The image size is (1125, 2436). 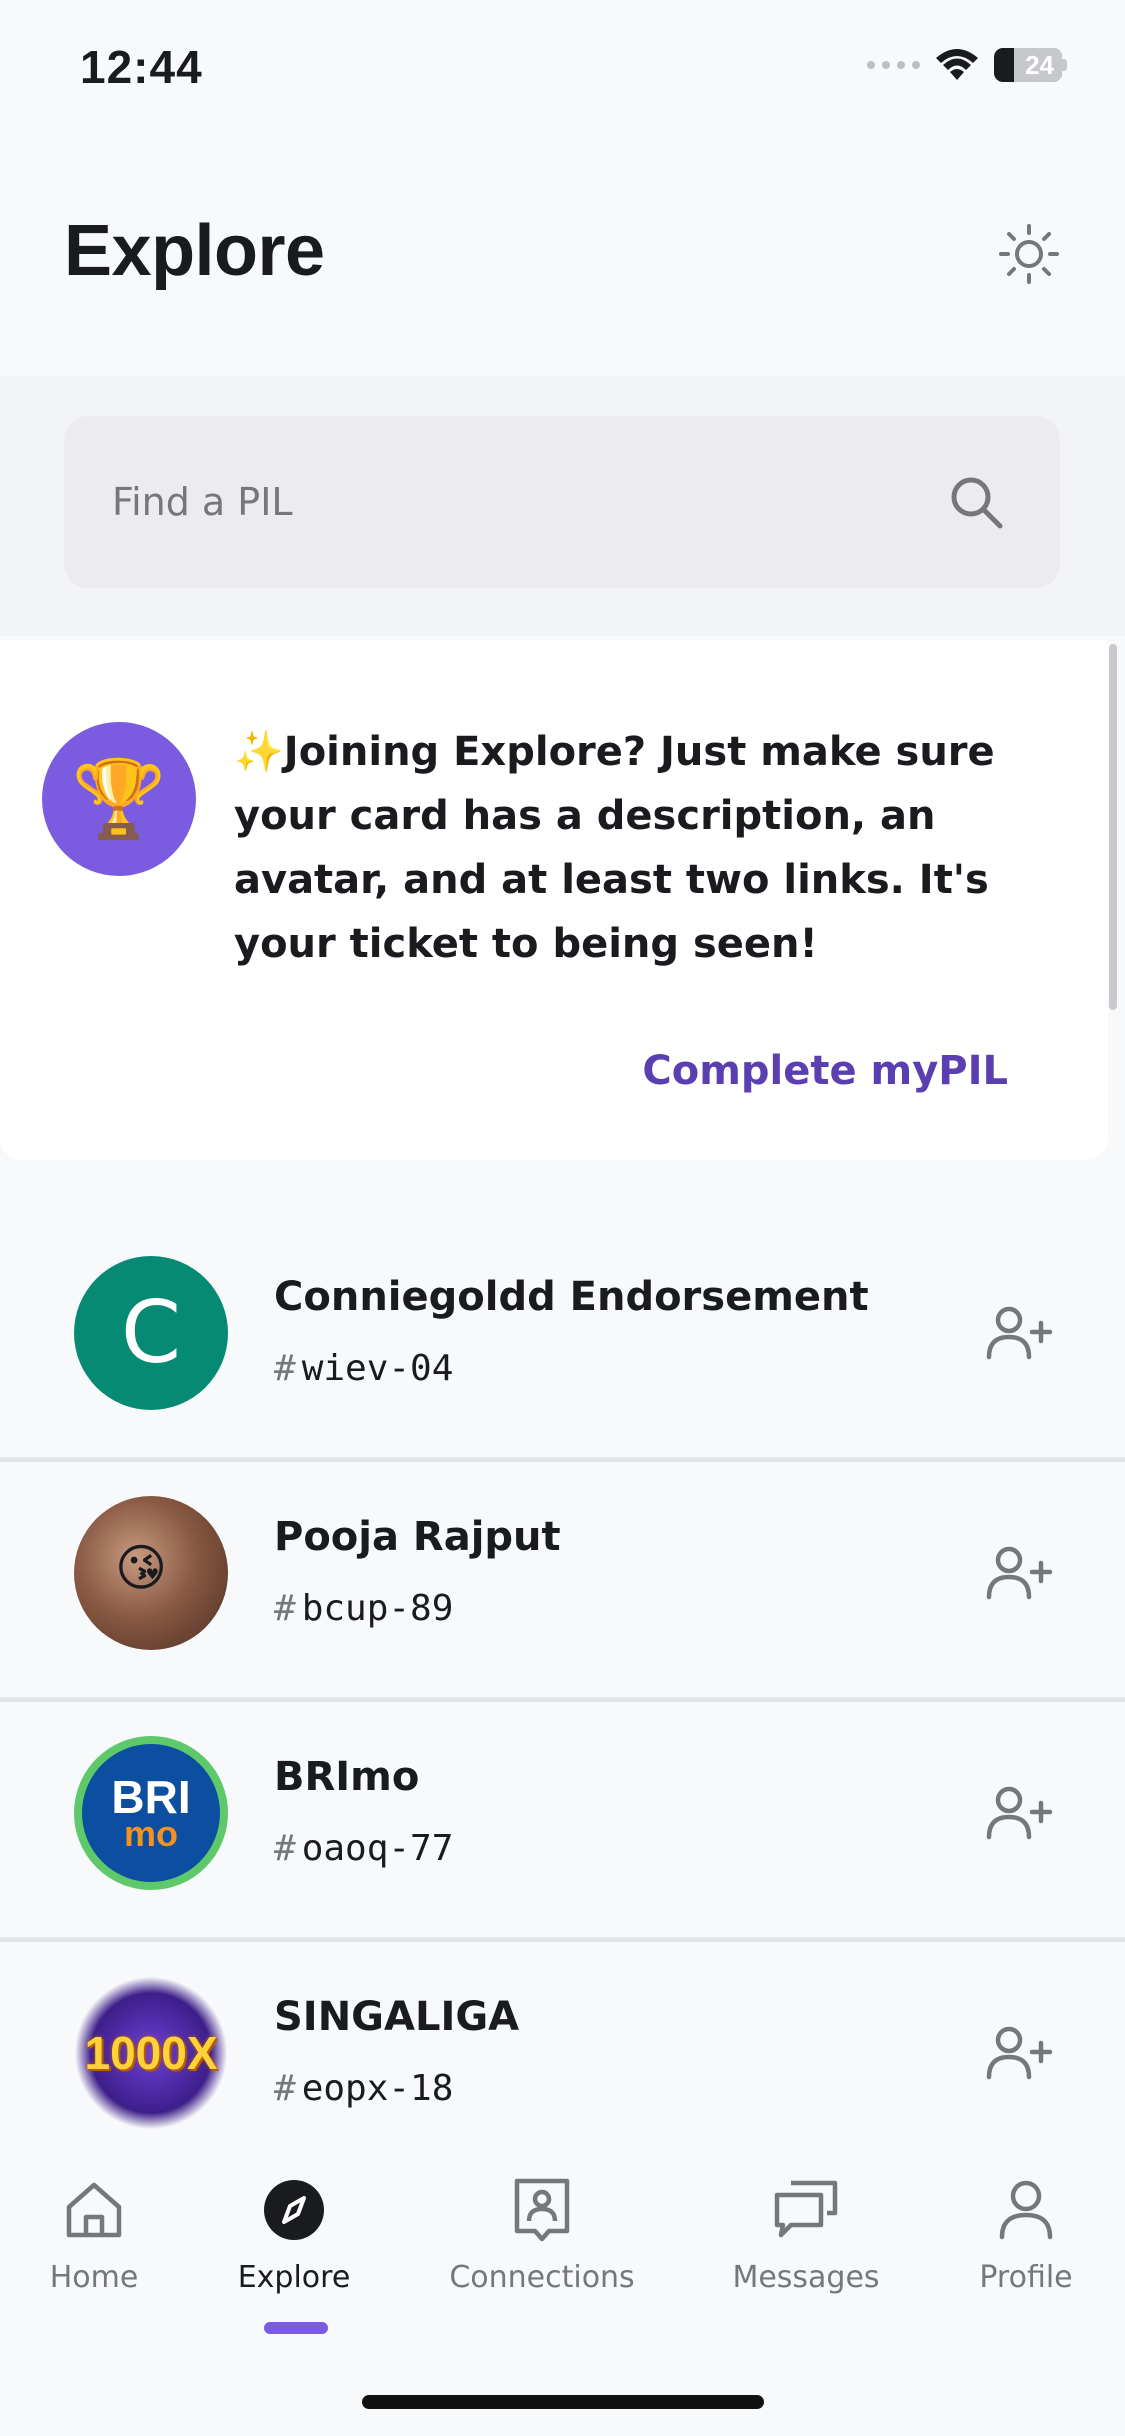 I want to click on complete-mypil-link: Complete myPIL, so click(x=825, y=1071).